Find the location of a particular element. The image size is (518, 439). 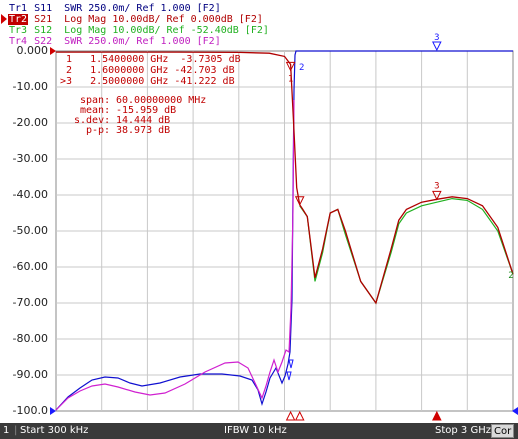

stimulus-marker-1-icon is located at coordinates (290, 415).